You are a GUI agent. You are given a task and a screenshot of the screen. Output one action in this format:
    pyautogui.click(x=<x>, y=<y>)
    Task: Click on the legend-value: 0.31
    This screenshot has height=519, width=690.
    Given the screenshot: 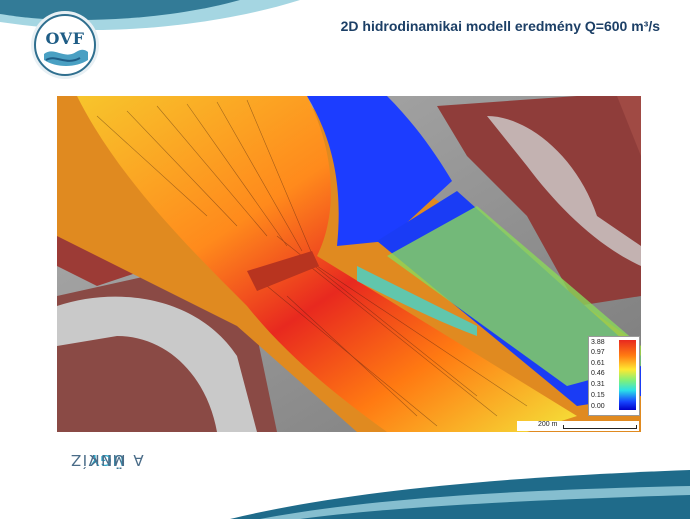 What is the action you would take?
    pyautogui.click(x=598, y=384)
    